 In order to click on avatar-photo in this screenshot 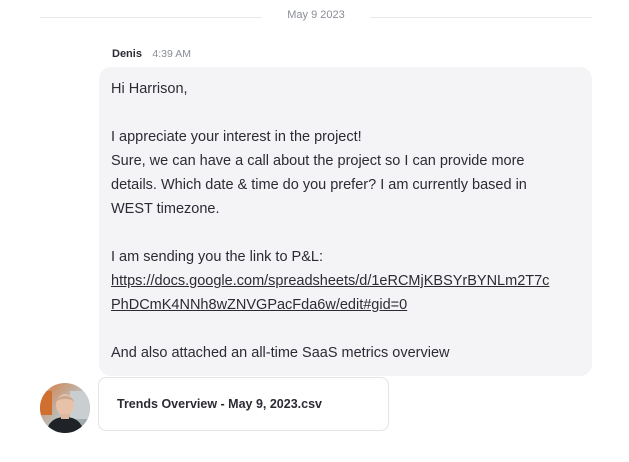, I will do `click(65, 408)`.